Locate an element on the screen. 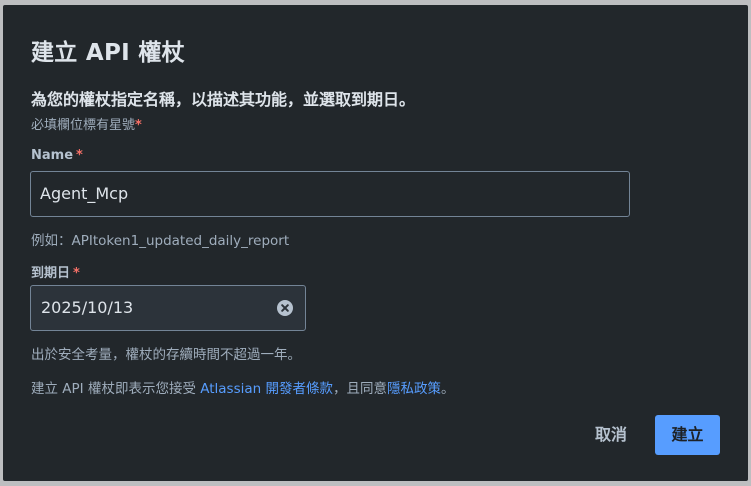 This screenshot has height=486, width=751. name-label-text: Name is located at coordinates (52, 155).